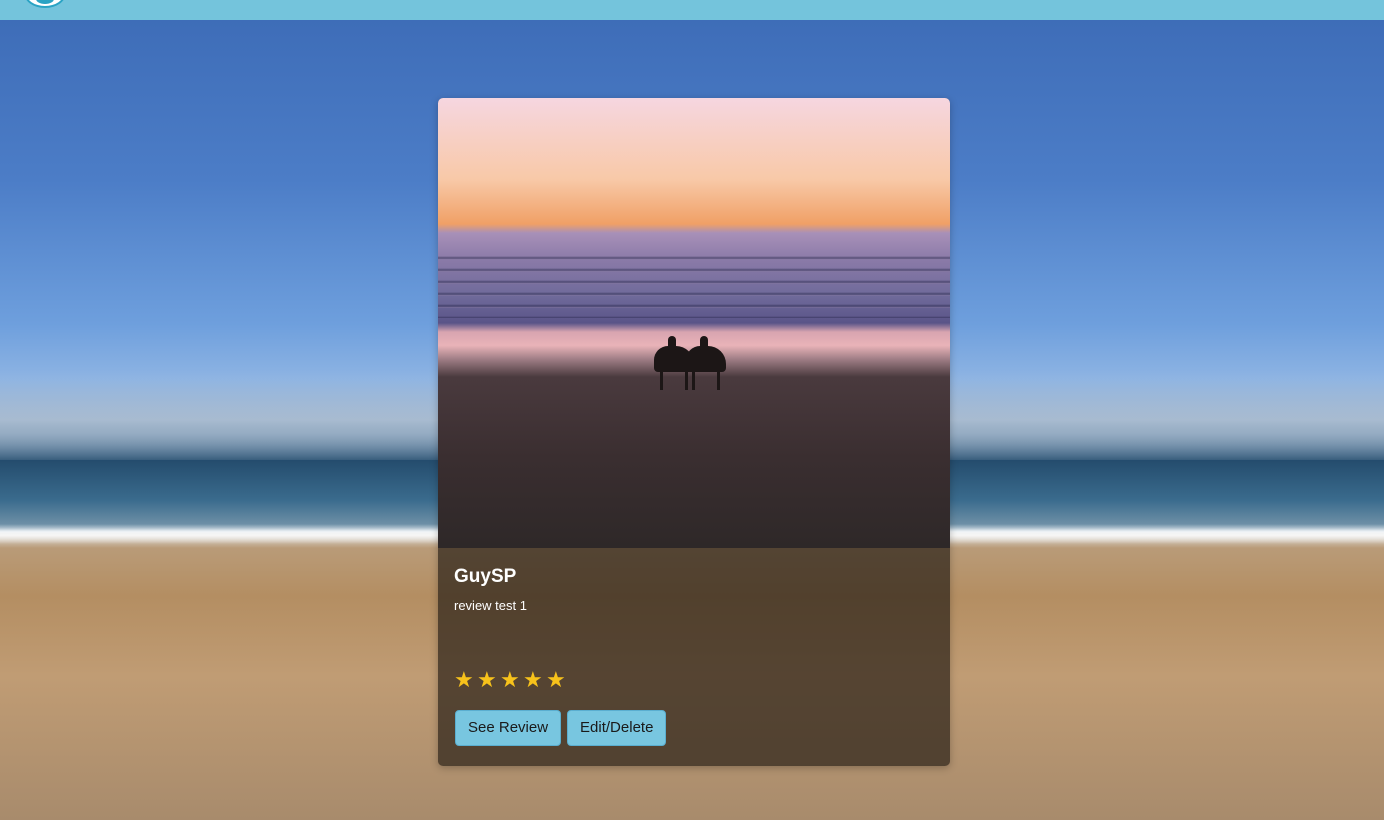  What do you see at coordinates (692, 10) in the screenshot?
I see `navbar` at bounding box center [692, 10].